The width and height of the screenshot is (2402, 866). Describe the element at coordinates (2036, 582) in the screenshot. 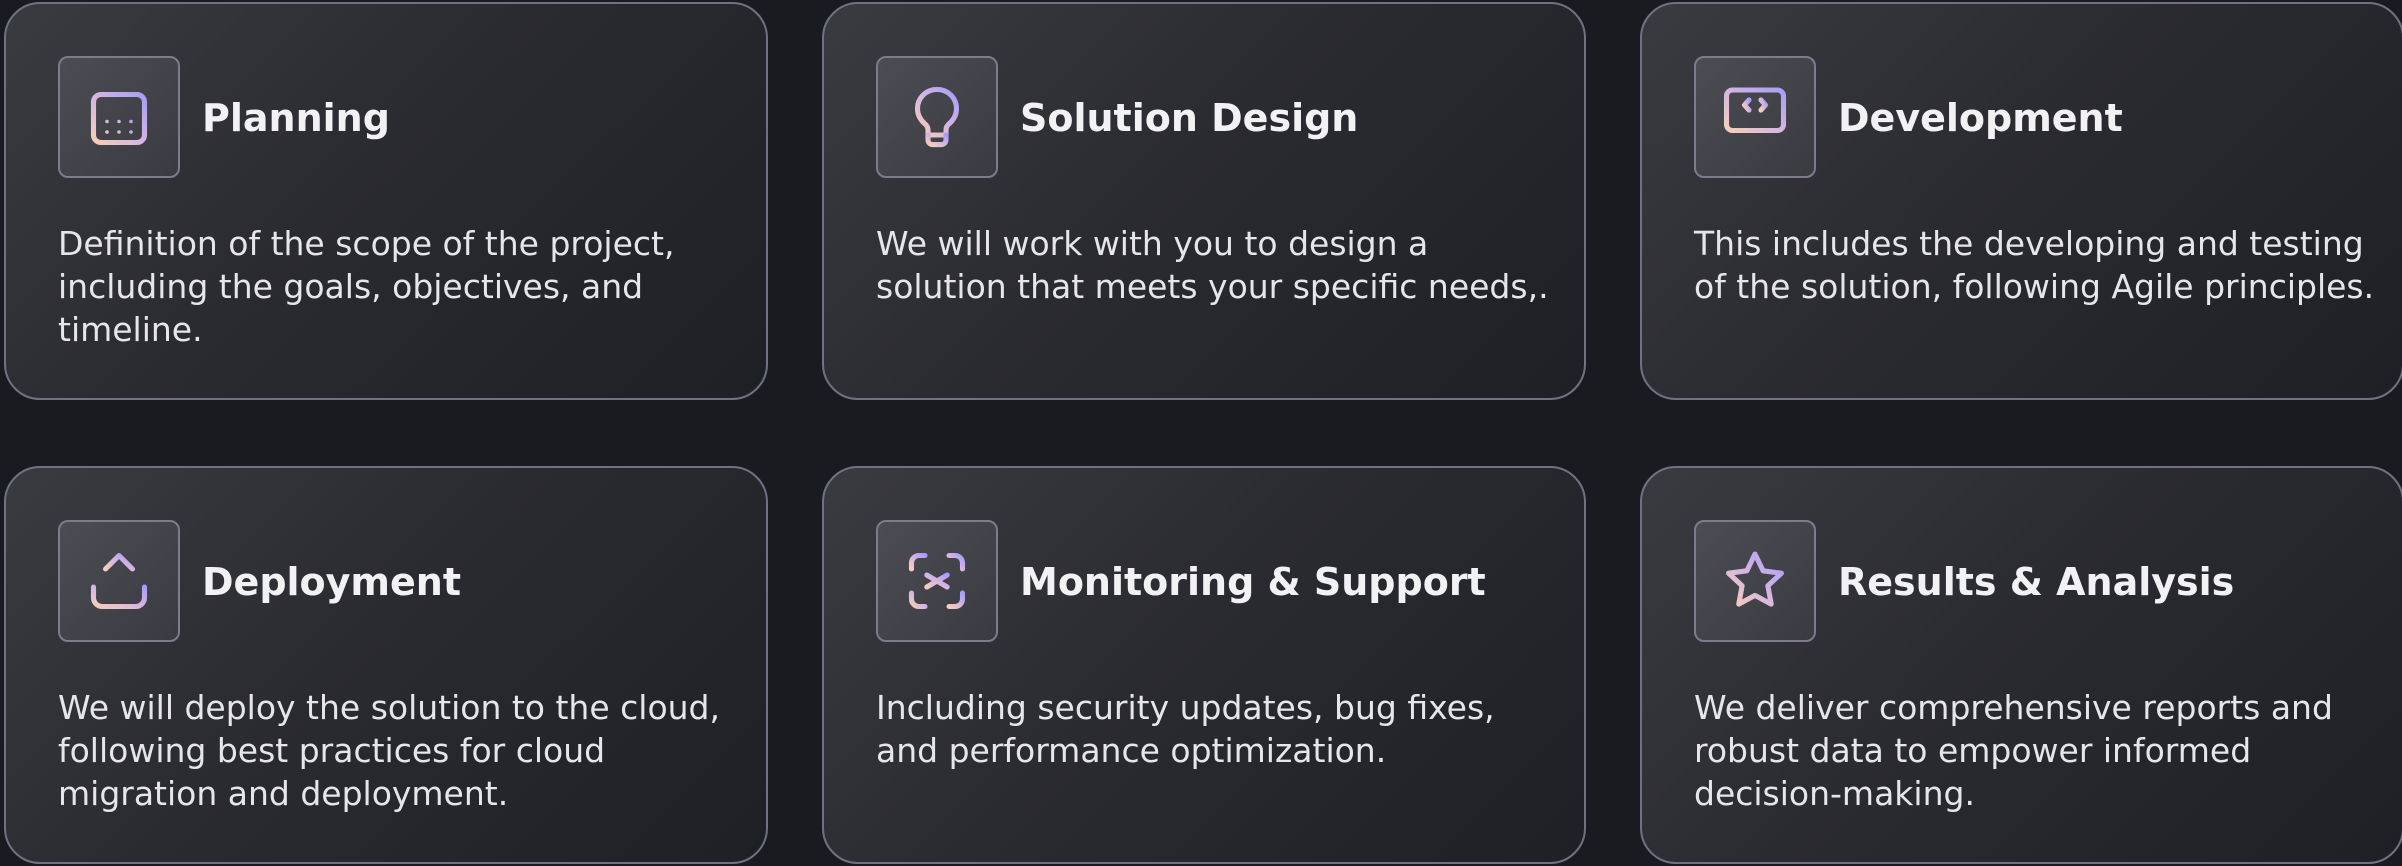

I see `card-title: Results & Analysis` at that location.